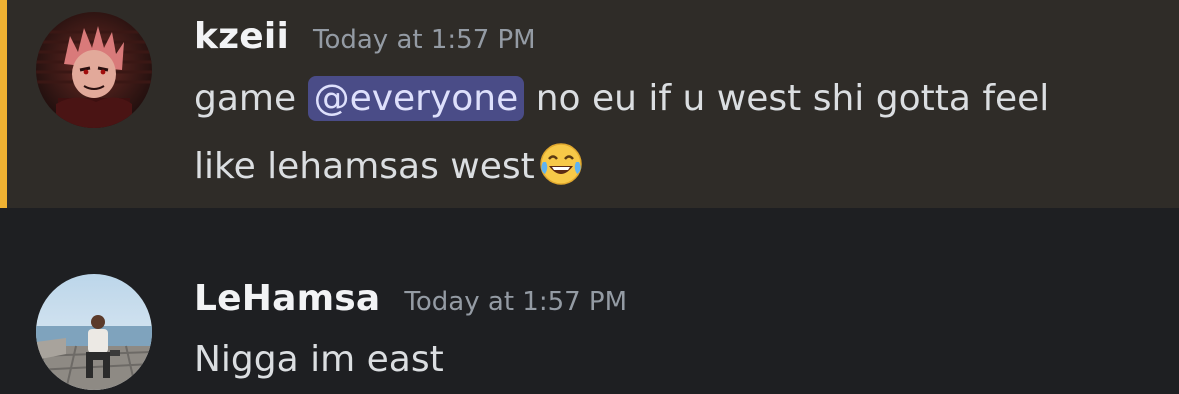 The width and height of the screenshot is (1179, 394). What do you see at coordinates (787, 98) in the screenshot?
I see `message-text-rest: no eu if u west shi gotta feel` at bounding box center [787, 98].